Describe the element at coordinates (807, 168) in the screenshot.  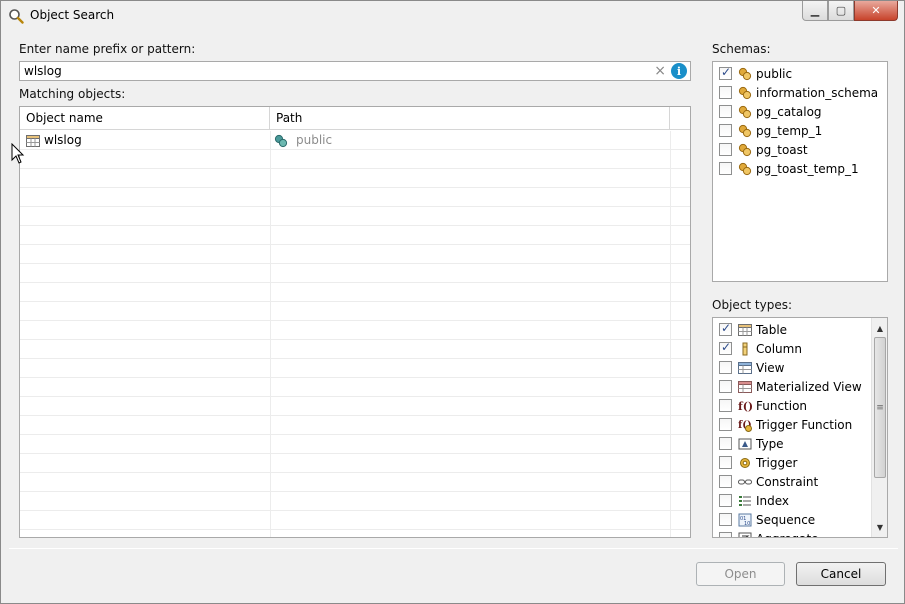
I see `schema-item-label: pg_toast_temp_1` at that location.